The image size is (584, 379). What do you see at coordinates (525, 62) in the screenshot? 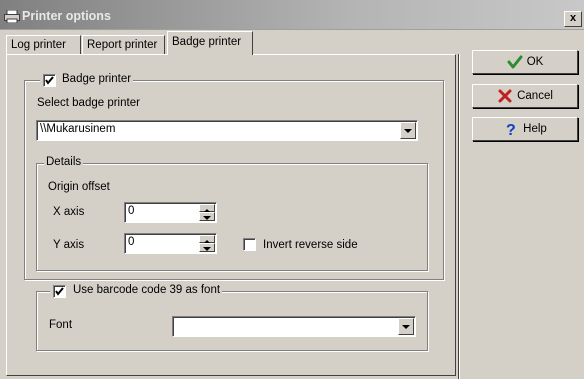
I see `ok-button: OK` at bounding box center [525, 62].